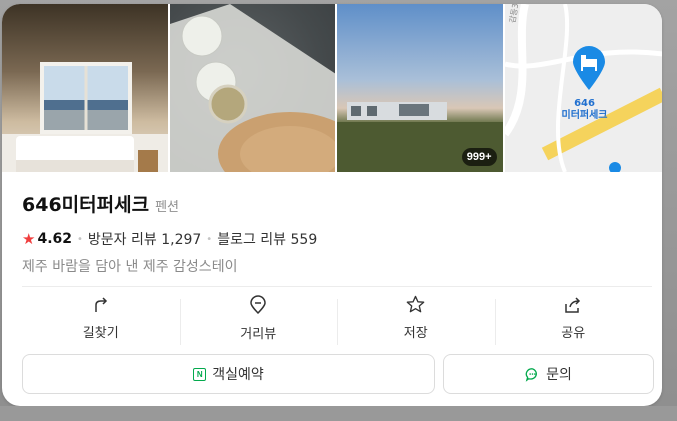  I want to click on photo-exterior: 999+, so click(420, 88).